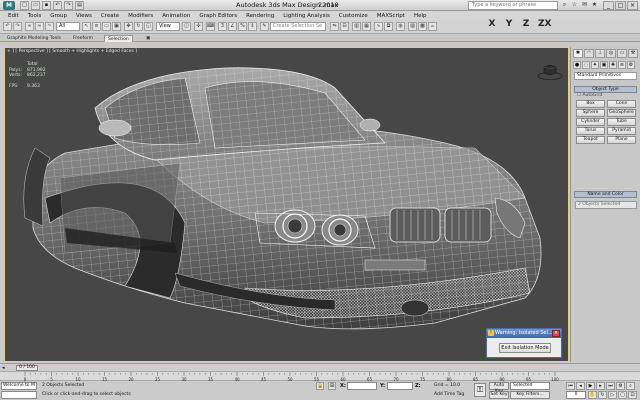  I want to click on box-button: Box, so click(590, 104).